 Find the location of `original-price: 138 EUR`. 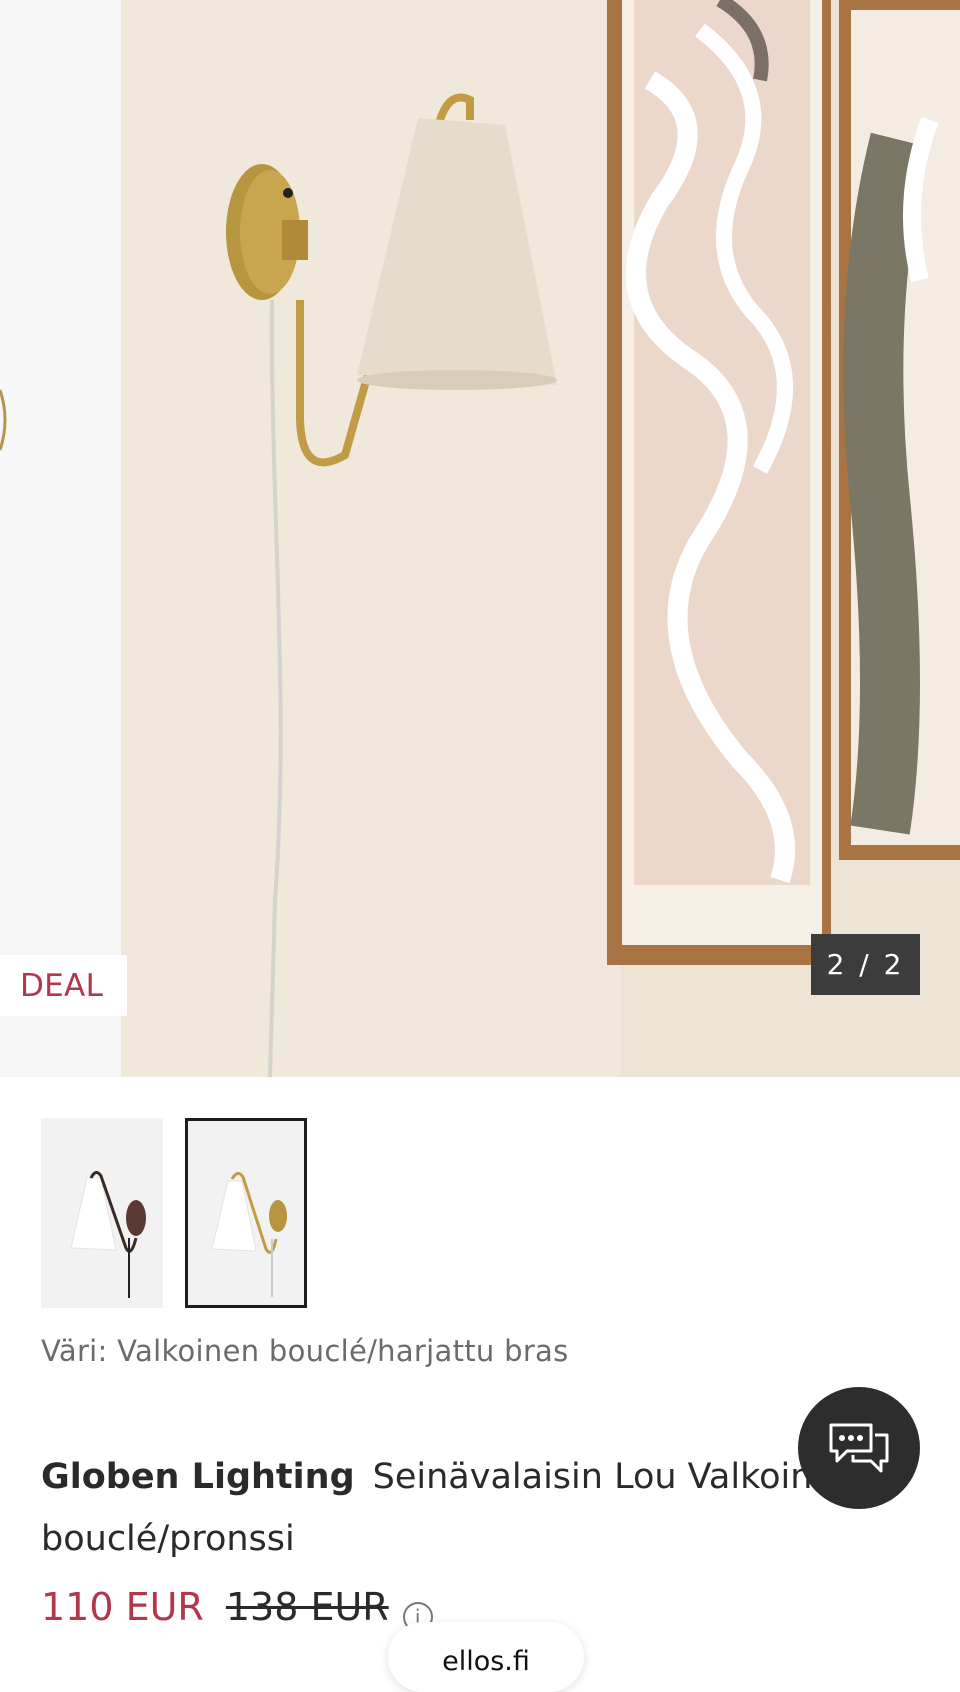

original-price: 138 EUR is located at coordinates (307, 1607).